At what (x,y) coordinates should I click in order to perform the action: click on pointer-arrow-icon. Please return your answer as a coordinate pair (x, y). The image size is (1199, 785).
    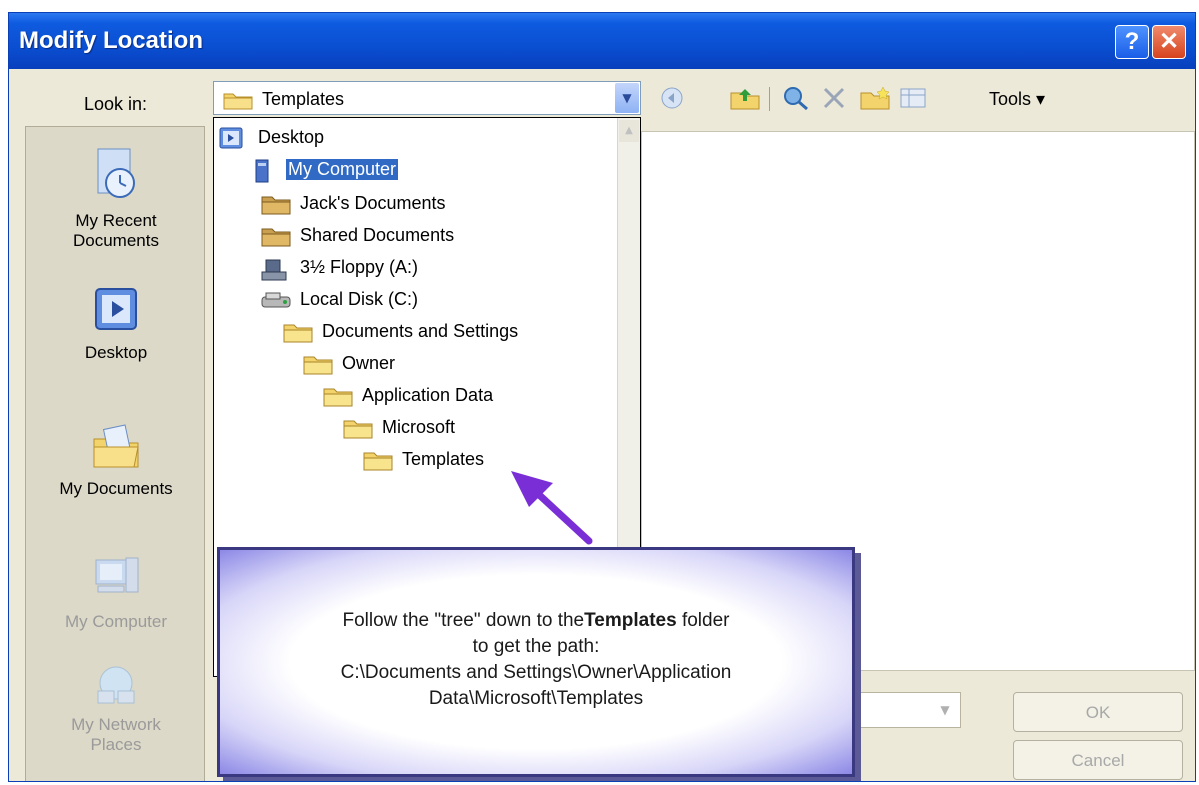
    Looking at the image, I should click on (552, 508).